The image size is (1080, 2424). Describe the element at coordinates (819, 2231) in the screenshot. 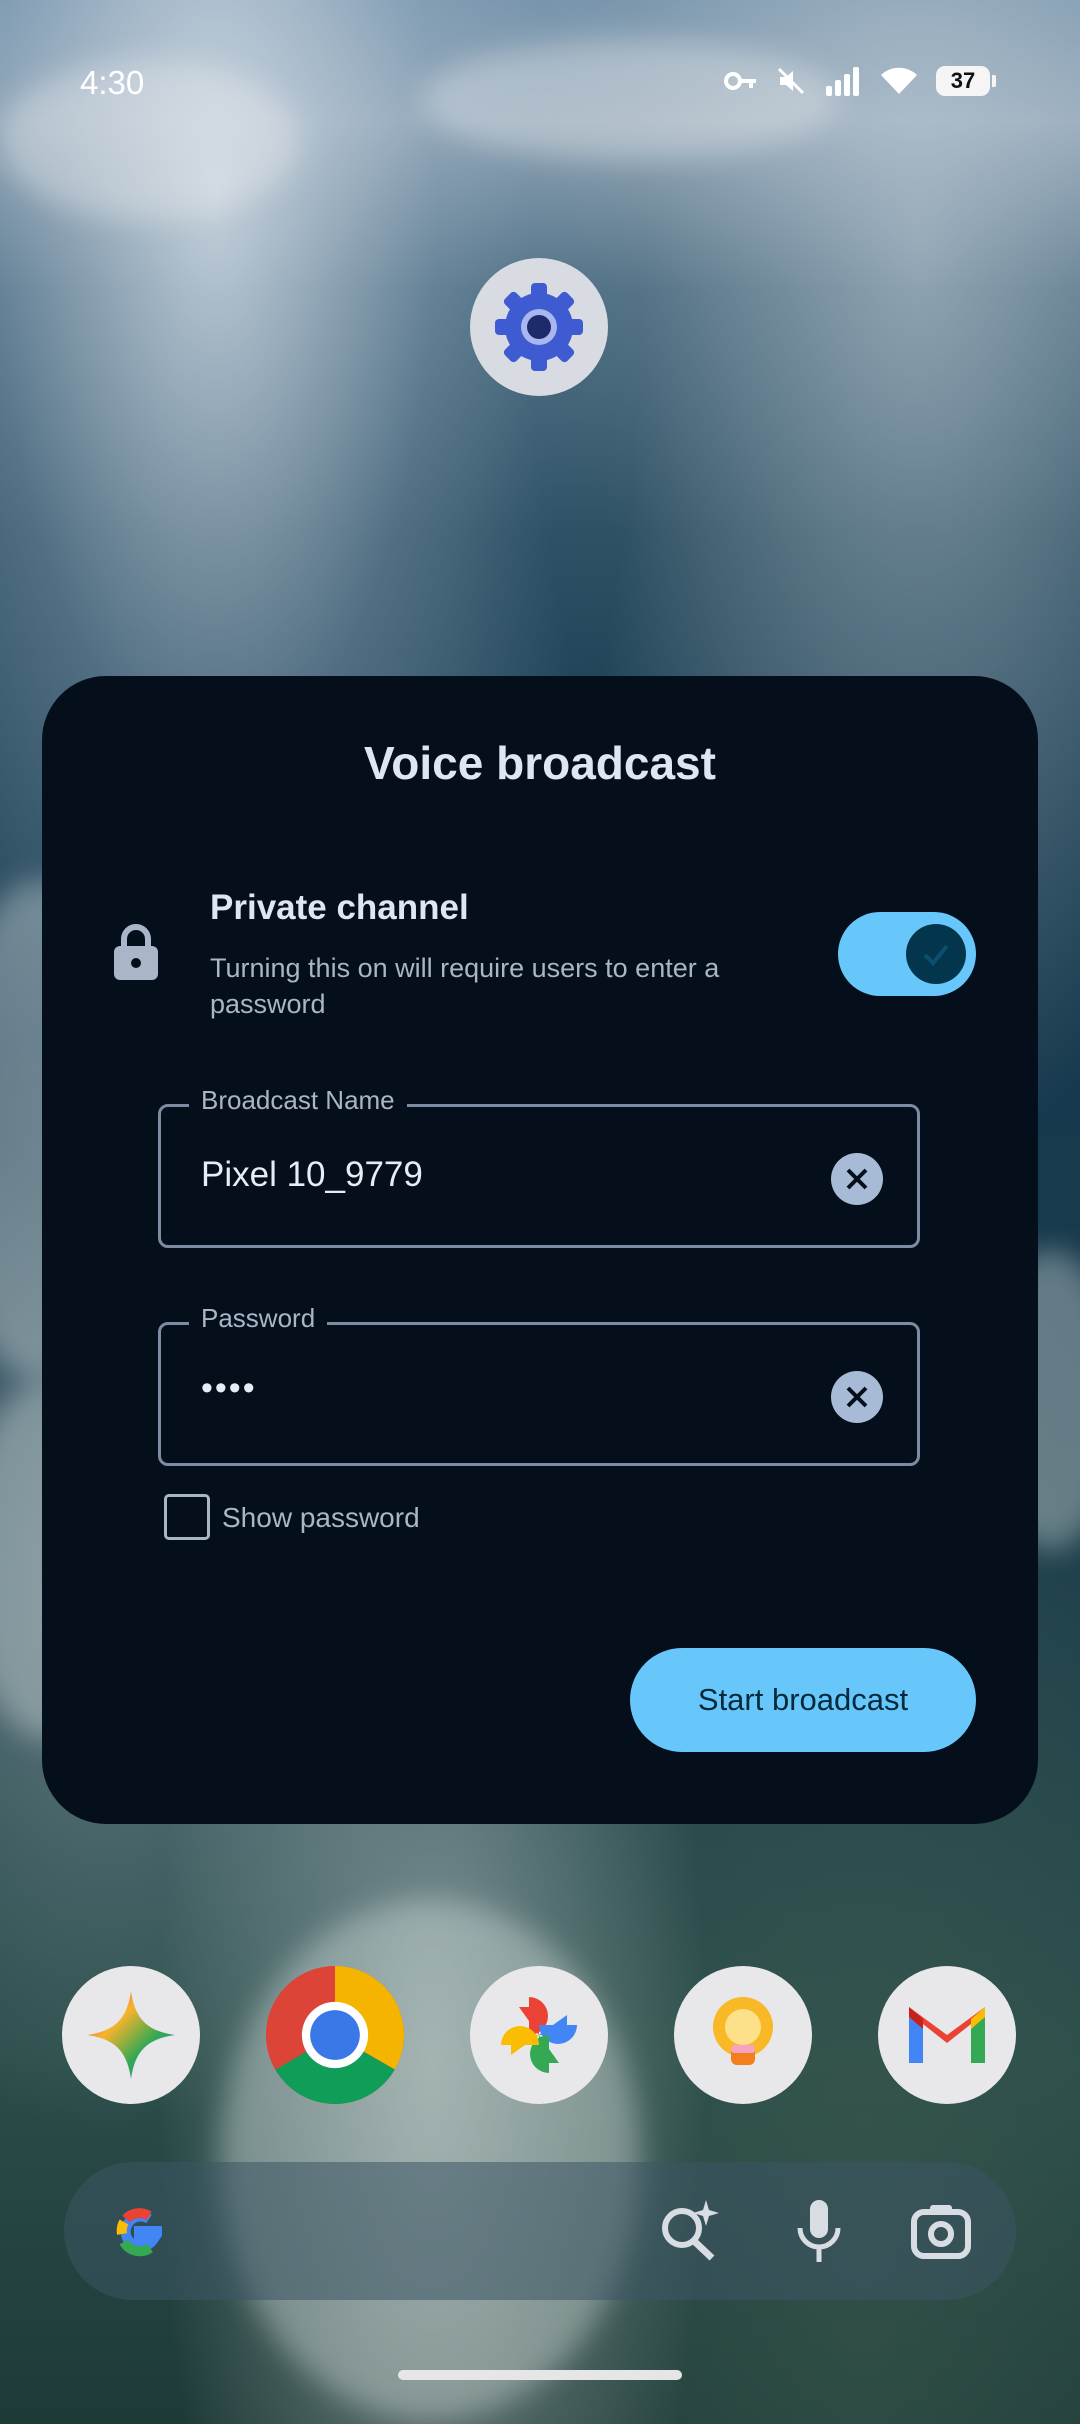

I see `mic-icon` at that location.